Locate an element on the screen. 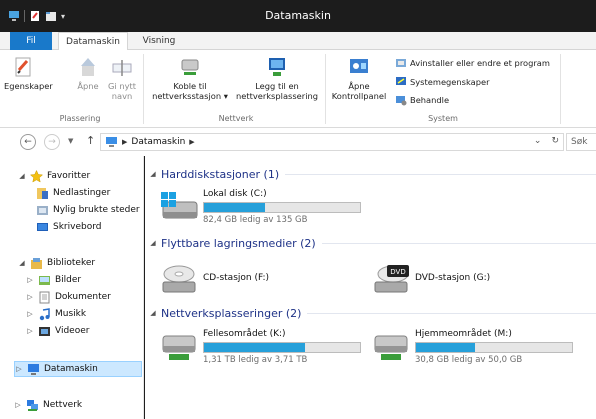 This screenshot has height=419, width=596. uninstall-program-button: Avinstaller eller endre et program is located at coordinates (472, 63).